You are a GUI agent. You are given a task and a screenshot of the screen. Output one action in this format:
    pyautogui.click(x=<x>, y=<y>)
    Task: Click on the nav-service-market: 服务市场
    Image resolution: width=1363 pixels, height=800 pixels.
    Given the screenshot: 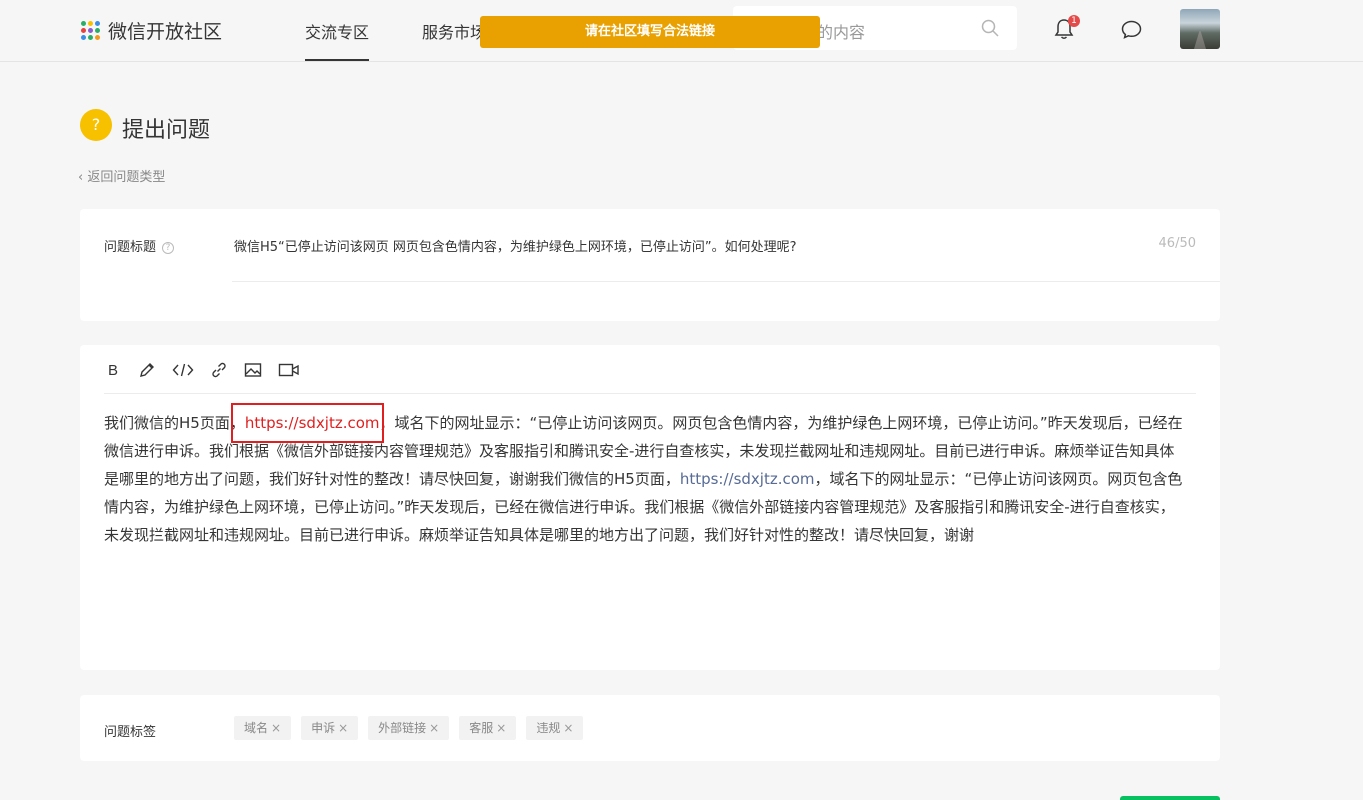 What is the action you would take?
    pyautogui.click(x=454, y=31)
    